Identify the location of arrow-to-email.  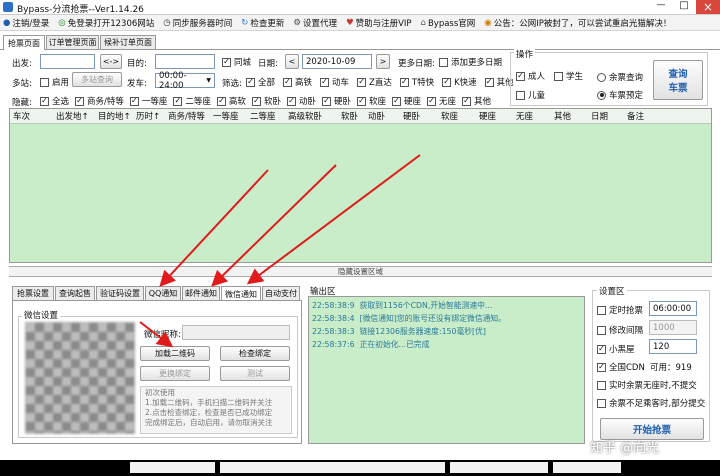
(274, 225).